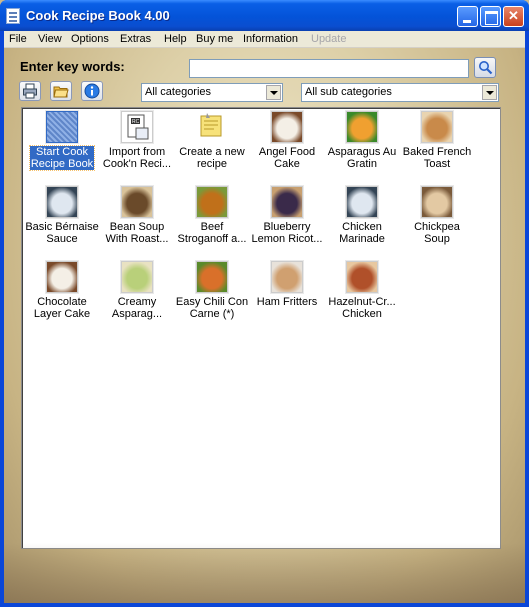  What do you see at coordinates (212, 314) in the screenshot?
I see `recipe-item-label-line2: Carne (*)` at bounding box center [212, 314].